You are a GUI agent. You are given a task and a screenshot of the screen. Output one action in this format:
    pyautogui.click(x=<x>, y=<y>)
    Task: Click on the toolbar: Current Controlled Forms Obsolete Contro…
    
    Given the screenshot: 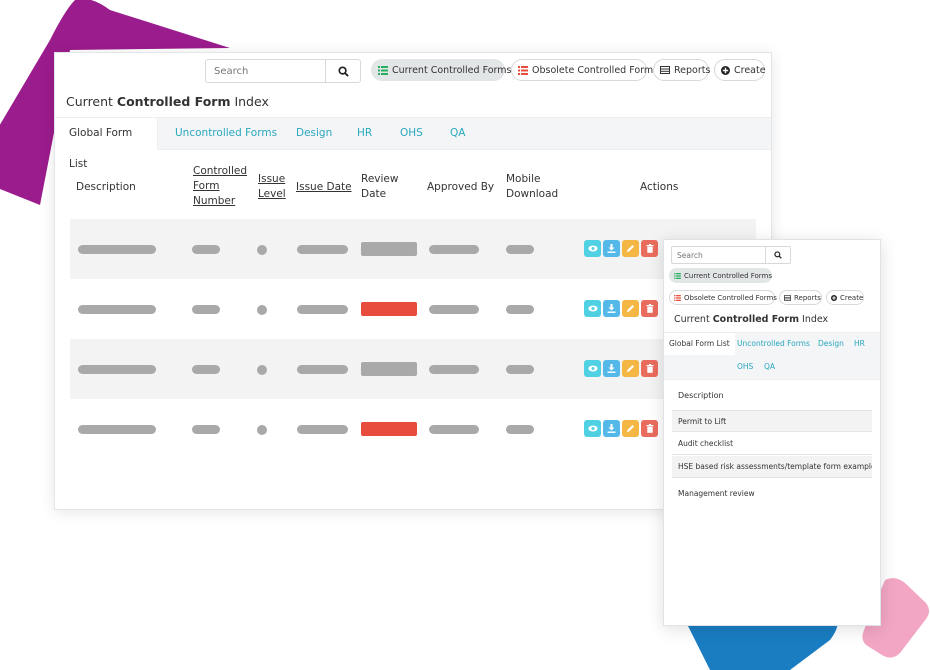 What is the action you would take?
    pyautogui.click(x=413, y=72)
    